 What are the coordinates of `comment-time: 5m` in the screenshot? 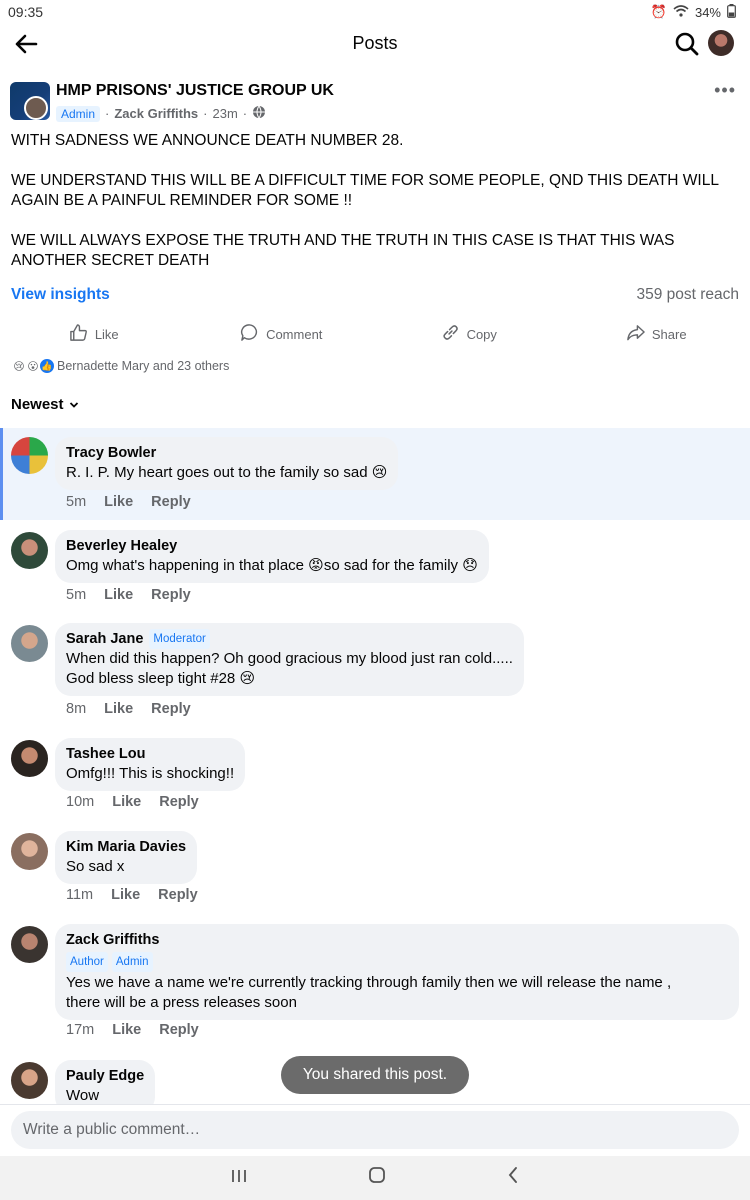 It's located at (76, 502).